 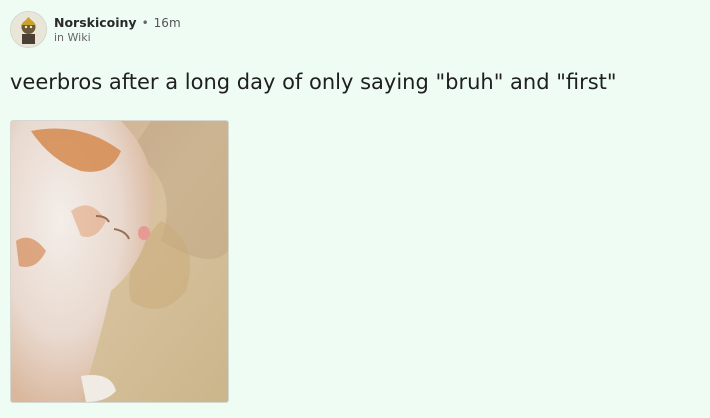 I want to click on user-avatar-icon, so click(x=28, y=29).